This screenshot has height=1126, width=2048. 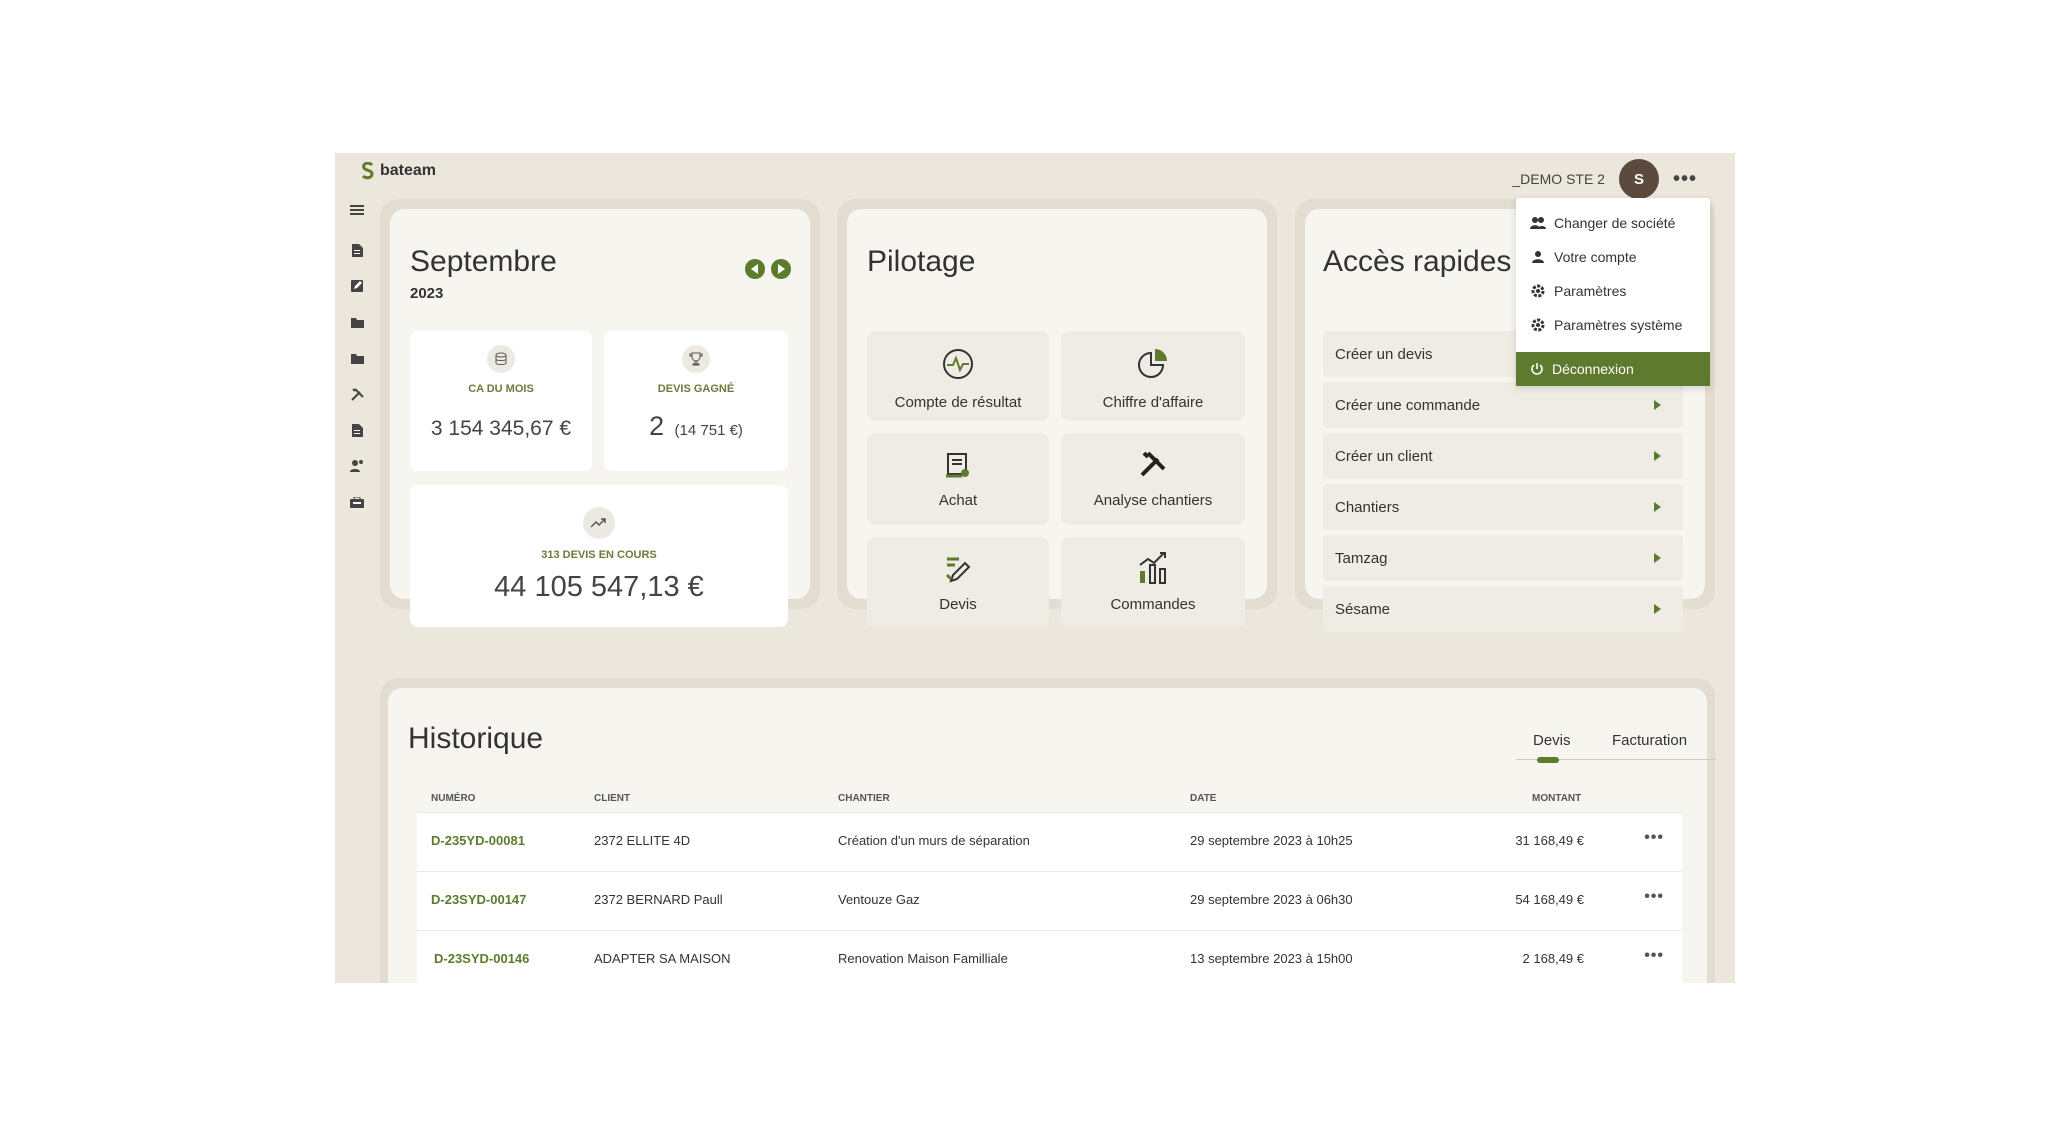 I want to click on encours-tile: 313 DEVIS EN COURS 44 105 547,13 €, so click(x=599, y=556).